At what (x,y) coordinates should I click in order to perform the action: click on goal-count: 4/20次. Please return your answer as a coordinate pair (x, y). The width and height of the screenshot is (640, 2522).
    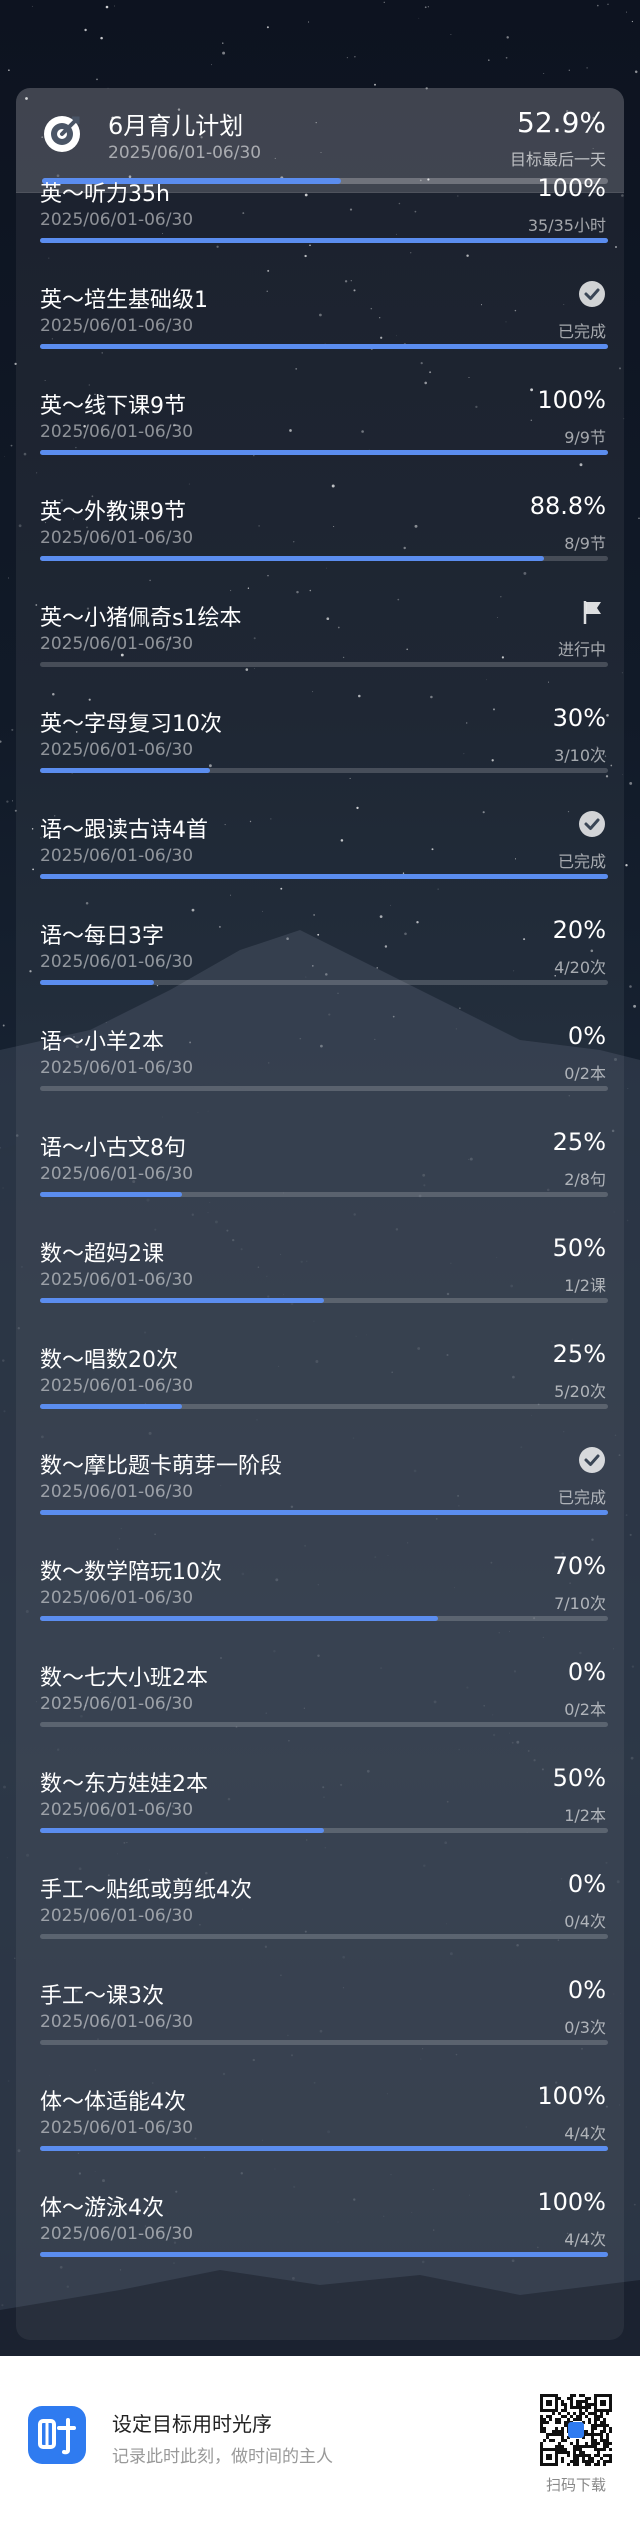
    Looking at the image, I should click on (580, 967).